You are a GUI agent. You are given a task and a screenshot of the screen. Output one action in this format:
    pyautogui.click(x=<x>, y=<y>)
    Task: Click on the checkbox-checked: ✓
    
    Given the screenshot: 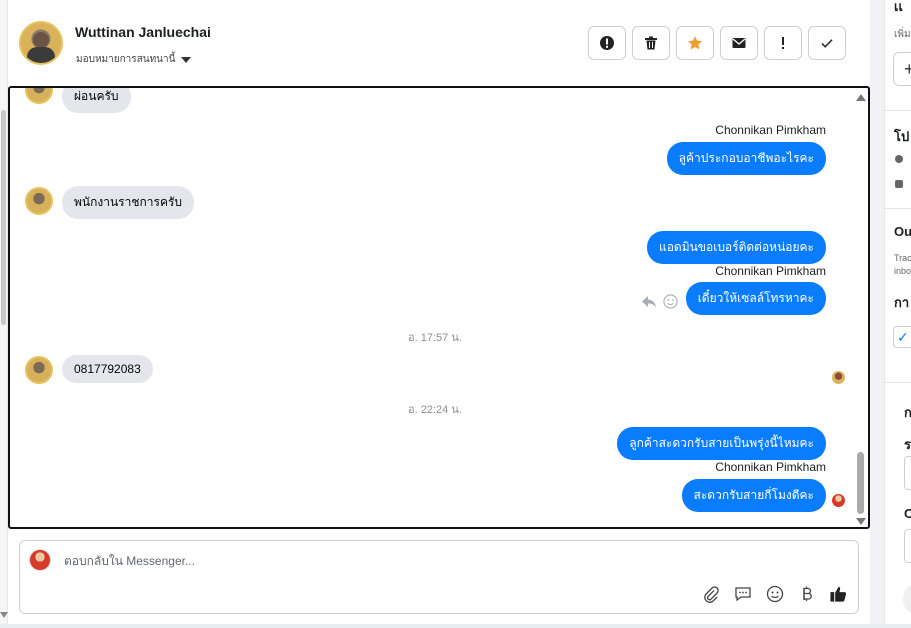 What is the action you would take?
    pyautogui.click(x=902, y=337)
    